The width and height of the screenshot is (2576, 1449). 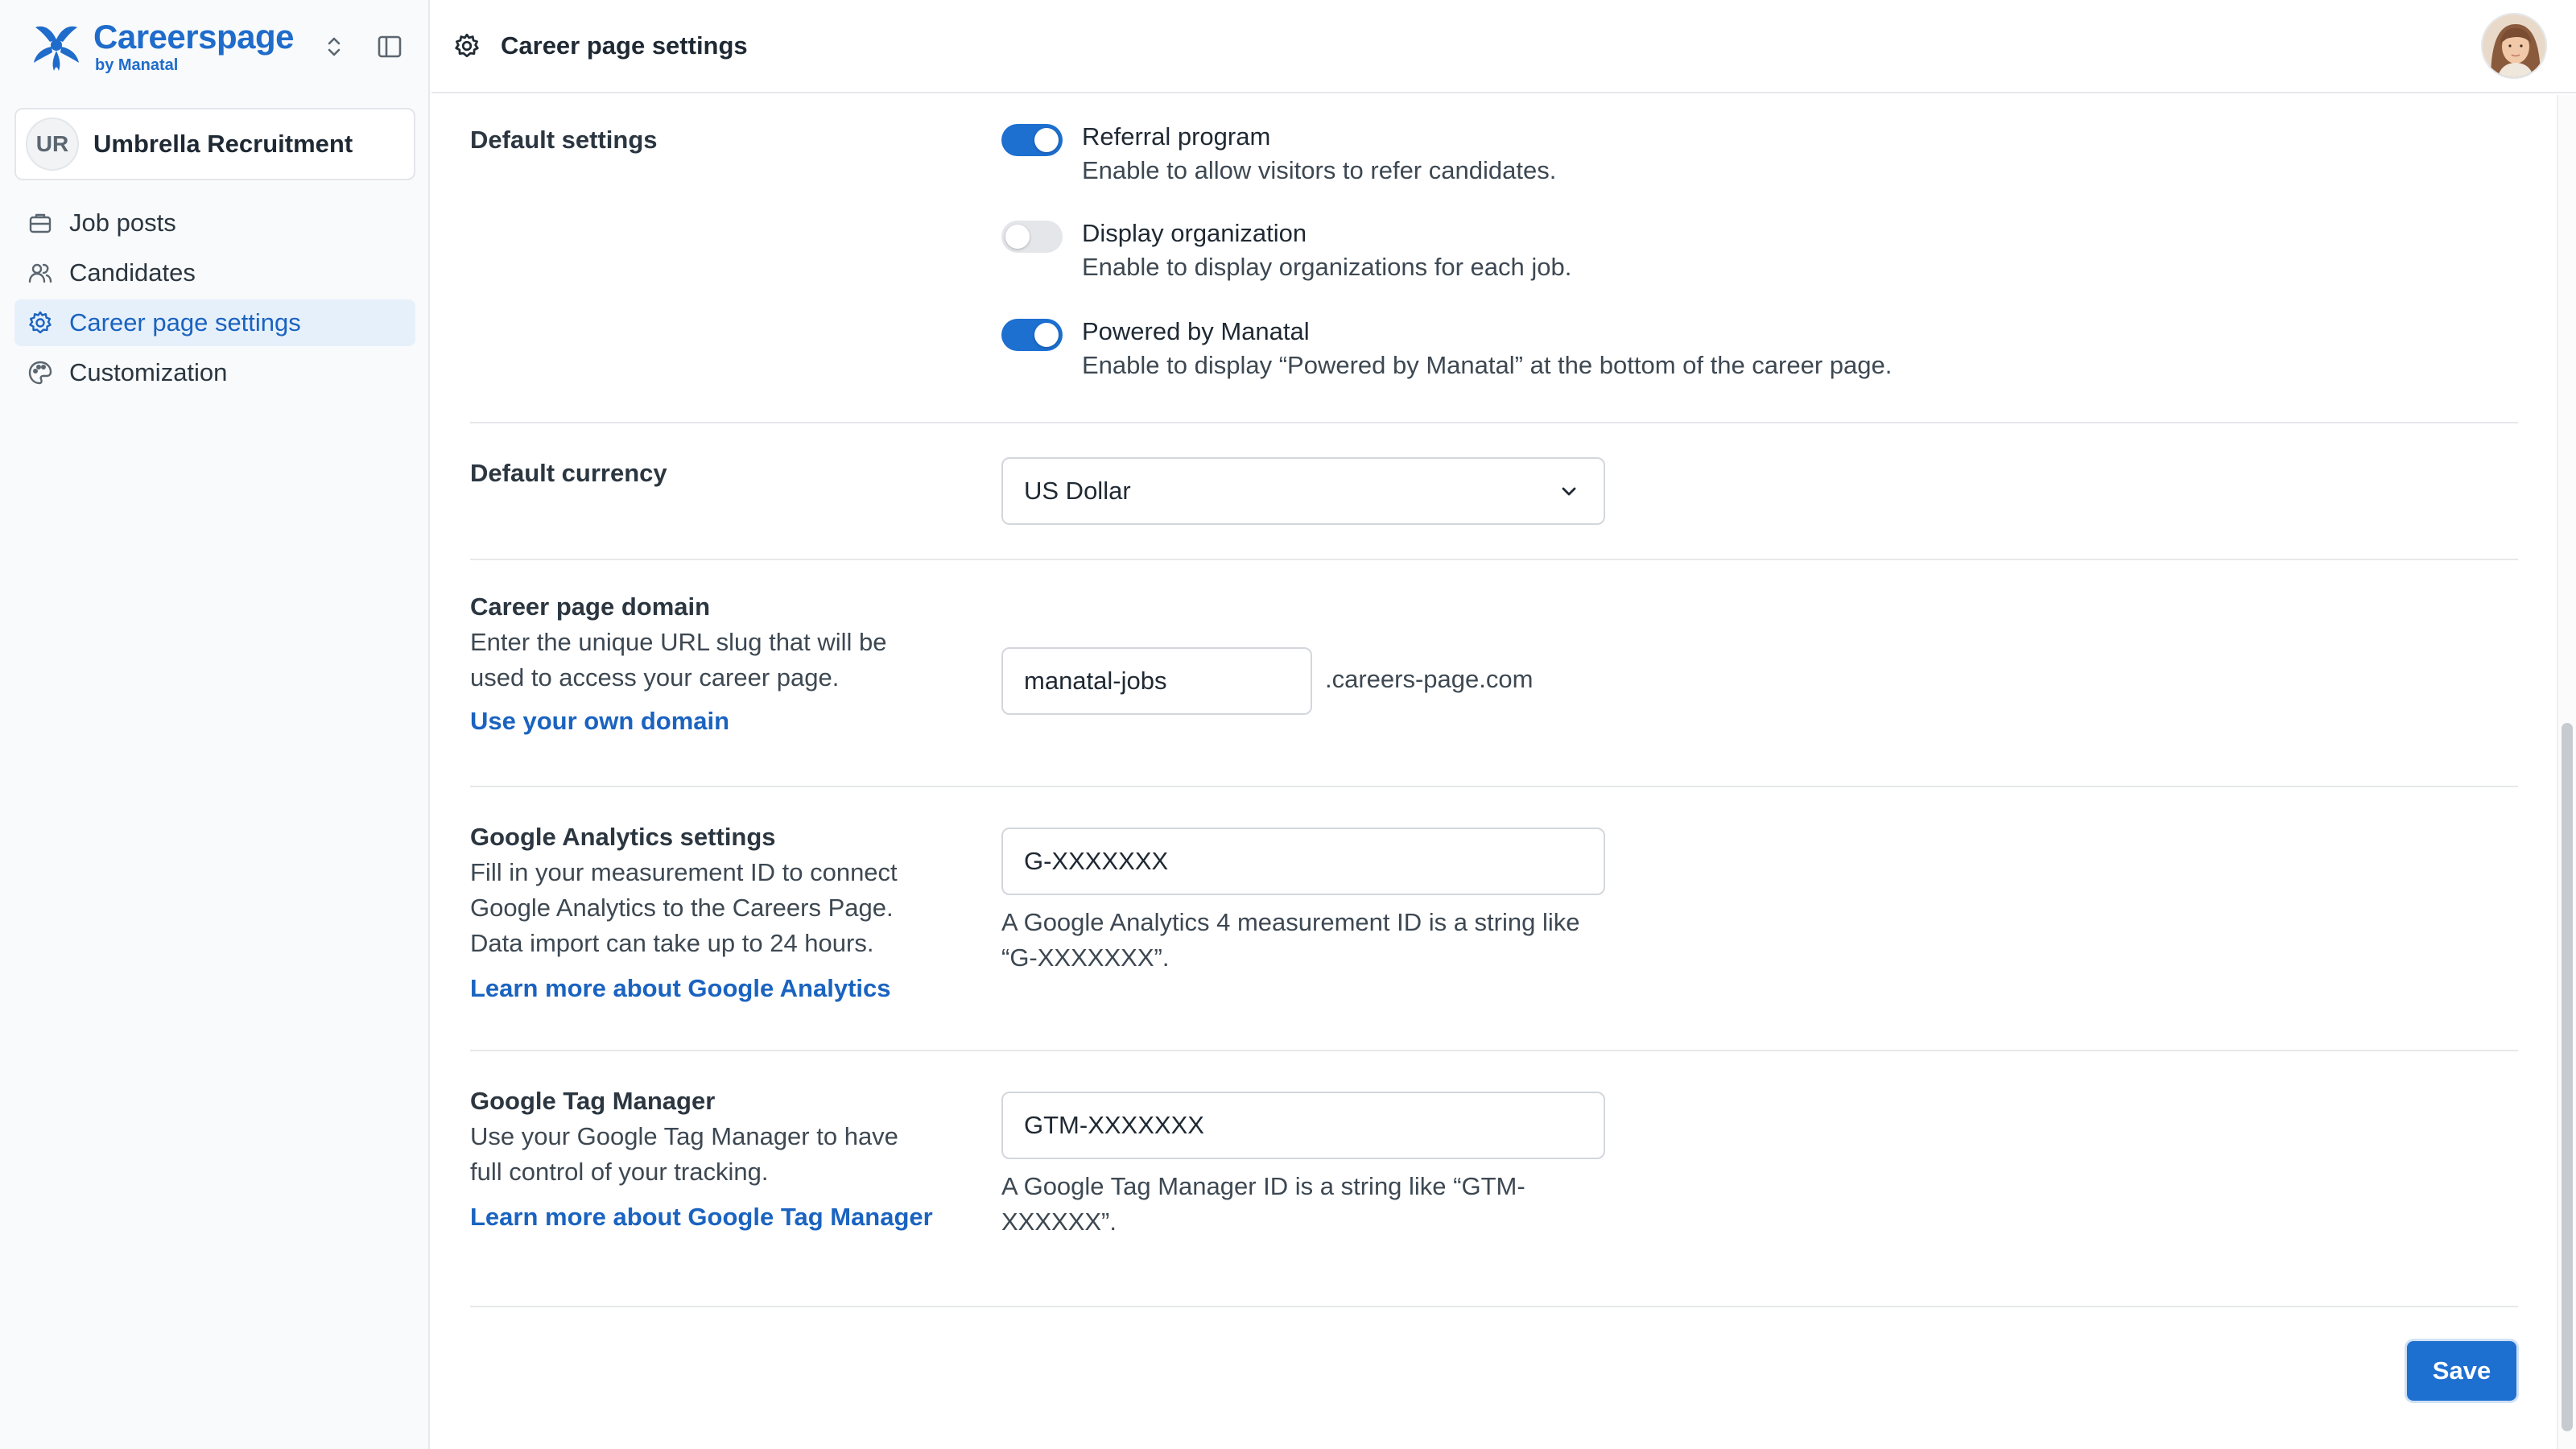 I want to click on workspace-switcher-icon, so click(x=334, y=47).